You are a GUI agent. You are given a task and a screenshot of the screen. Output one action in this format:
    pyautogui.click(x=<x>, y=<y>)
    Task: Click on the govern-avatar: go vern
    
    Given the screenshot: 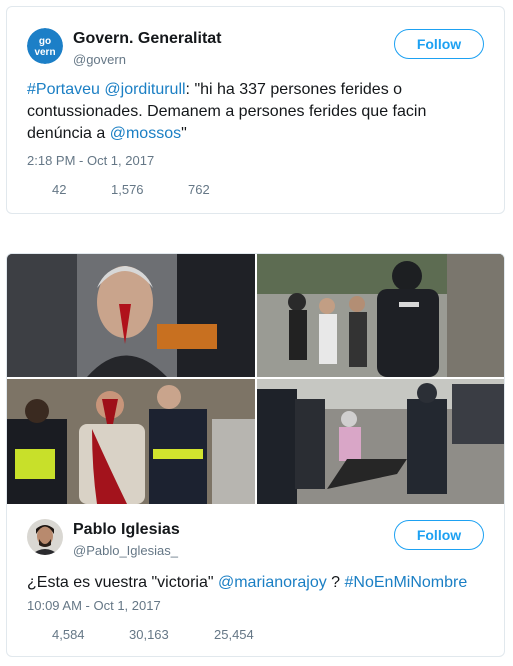 What is the action you would take?
    pyautogui.click(x=45, y=46)
    